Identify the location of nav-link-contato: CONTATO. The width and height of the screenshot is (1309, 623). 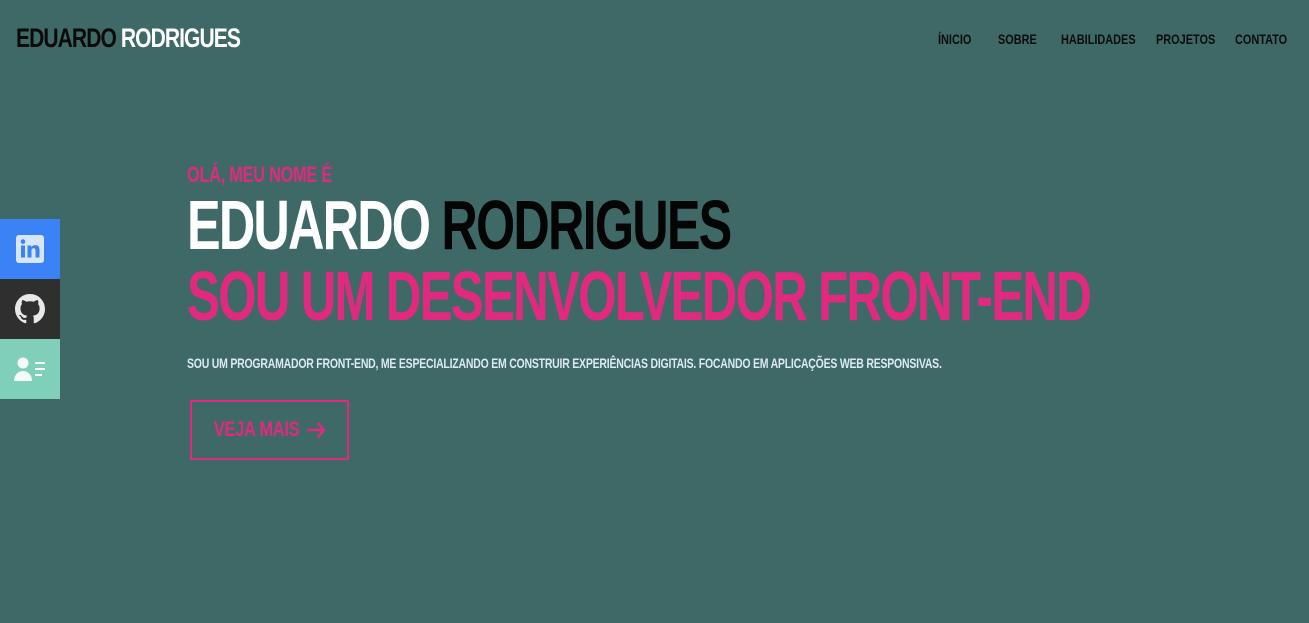
(1261, 39).